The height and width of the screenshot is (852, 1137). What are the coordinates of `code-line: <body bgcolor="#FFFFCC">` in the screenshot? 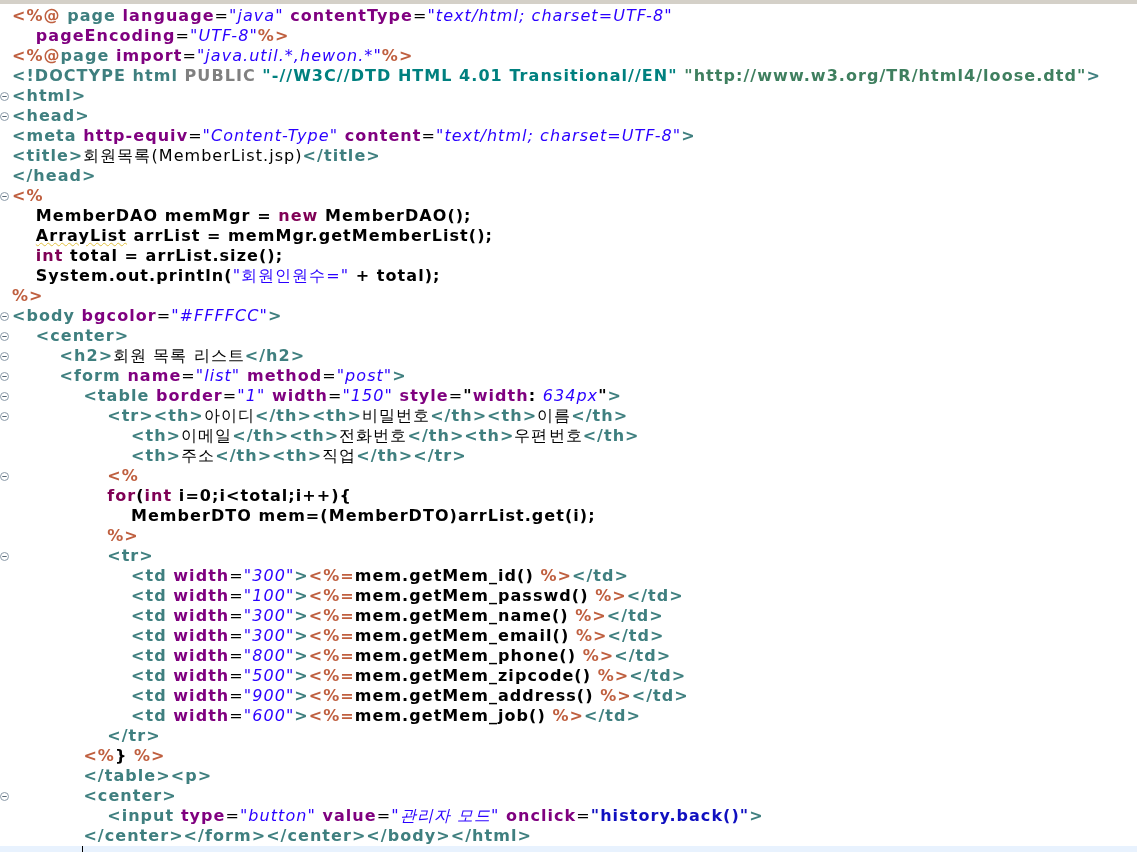 It's located at (147, 316).